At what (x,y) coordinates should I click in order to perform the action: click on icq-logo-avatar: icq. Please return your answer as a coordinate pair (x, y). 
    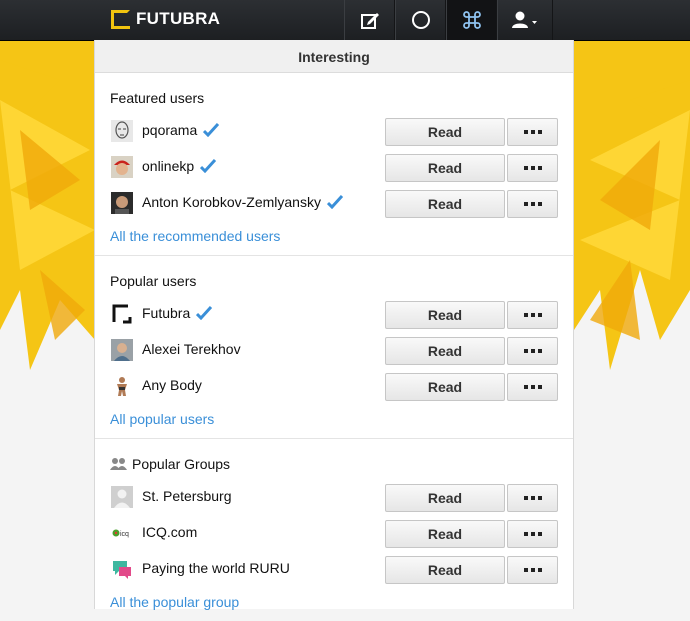
    Looking at the image, I should click on (122, 533).